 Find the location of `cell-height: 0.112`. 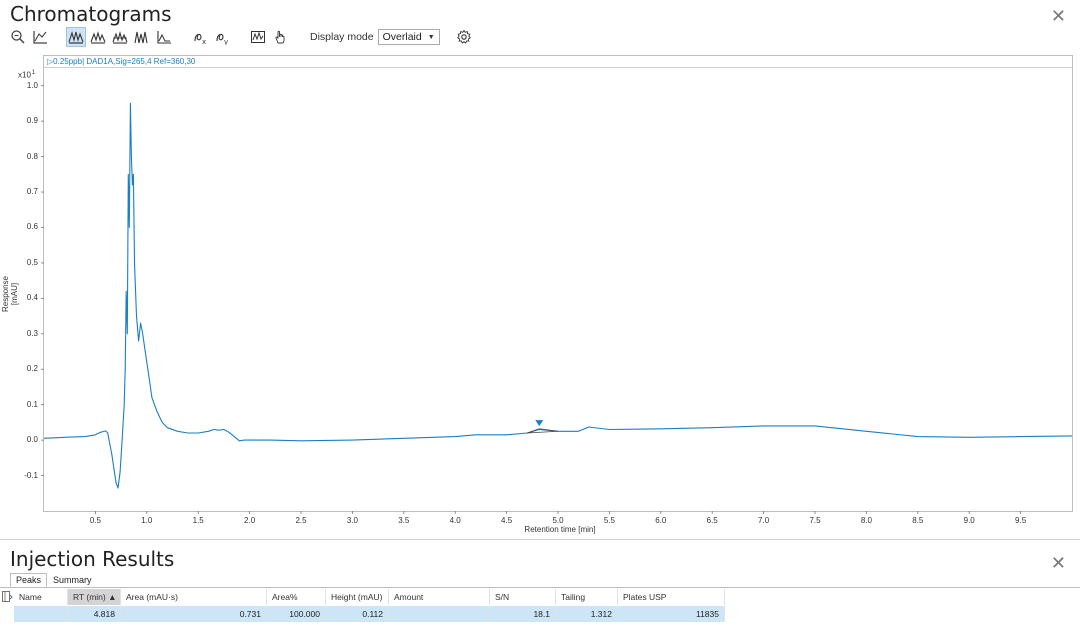

cell-height: 0.112 is located at coordinates (357, 614).